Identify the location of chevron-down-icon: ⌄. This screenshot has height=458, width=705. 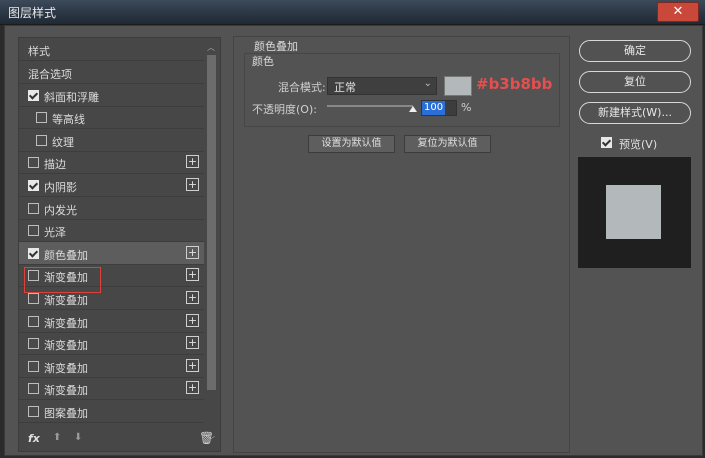
(427, 83).